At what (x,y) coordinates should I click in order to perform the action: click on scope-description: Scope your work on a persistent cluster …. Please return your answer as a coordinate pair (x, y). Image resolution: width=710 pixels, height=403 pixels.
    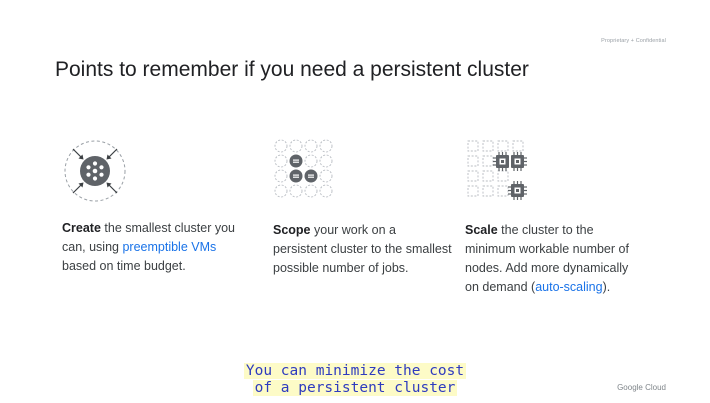
    Looking at the image, I should click on (363, 249).